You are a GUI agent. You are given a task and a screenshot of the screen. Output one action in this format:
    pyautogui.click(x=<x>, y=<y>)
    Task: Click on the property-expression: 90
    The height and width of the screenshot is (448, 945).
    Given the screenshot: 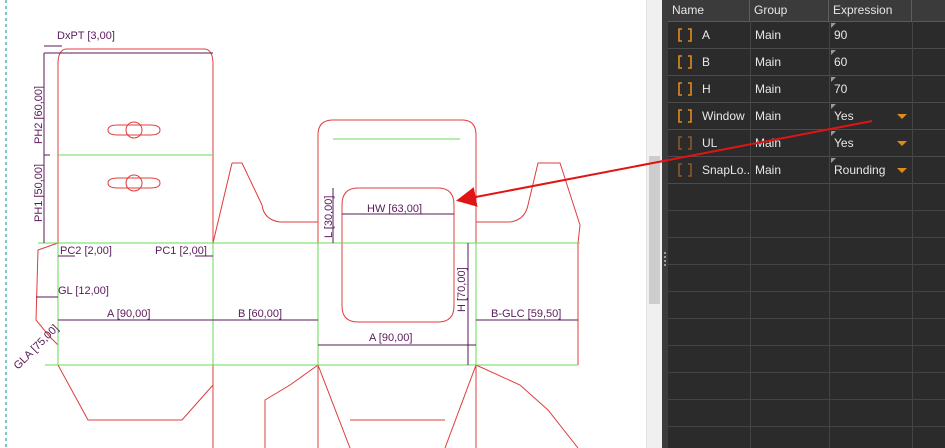 What is the action you would take?
    pyautogui.click(x=870, y=35)
    